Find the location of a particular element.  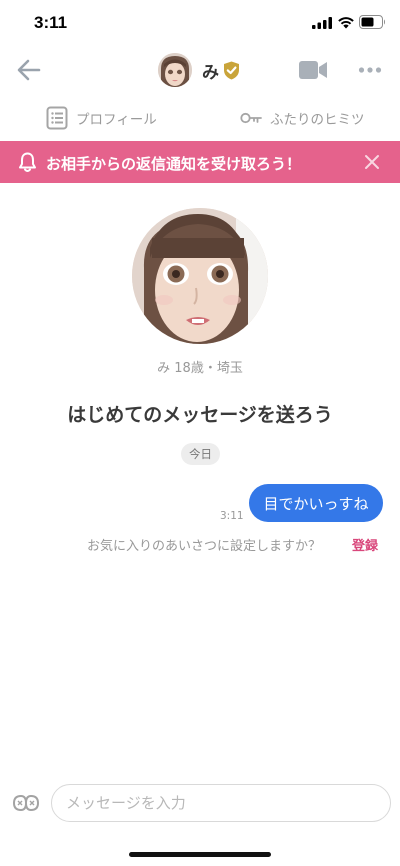

key-icon is located at coordinates (251, 118).